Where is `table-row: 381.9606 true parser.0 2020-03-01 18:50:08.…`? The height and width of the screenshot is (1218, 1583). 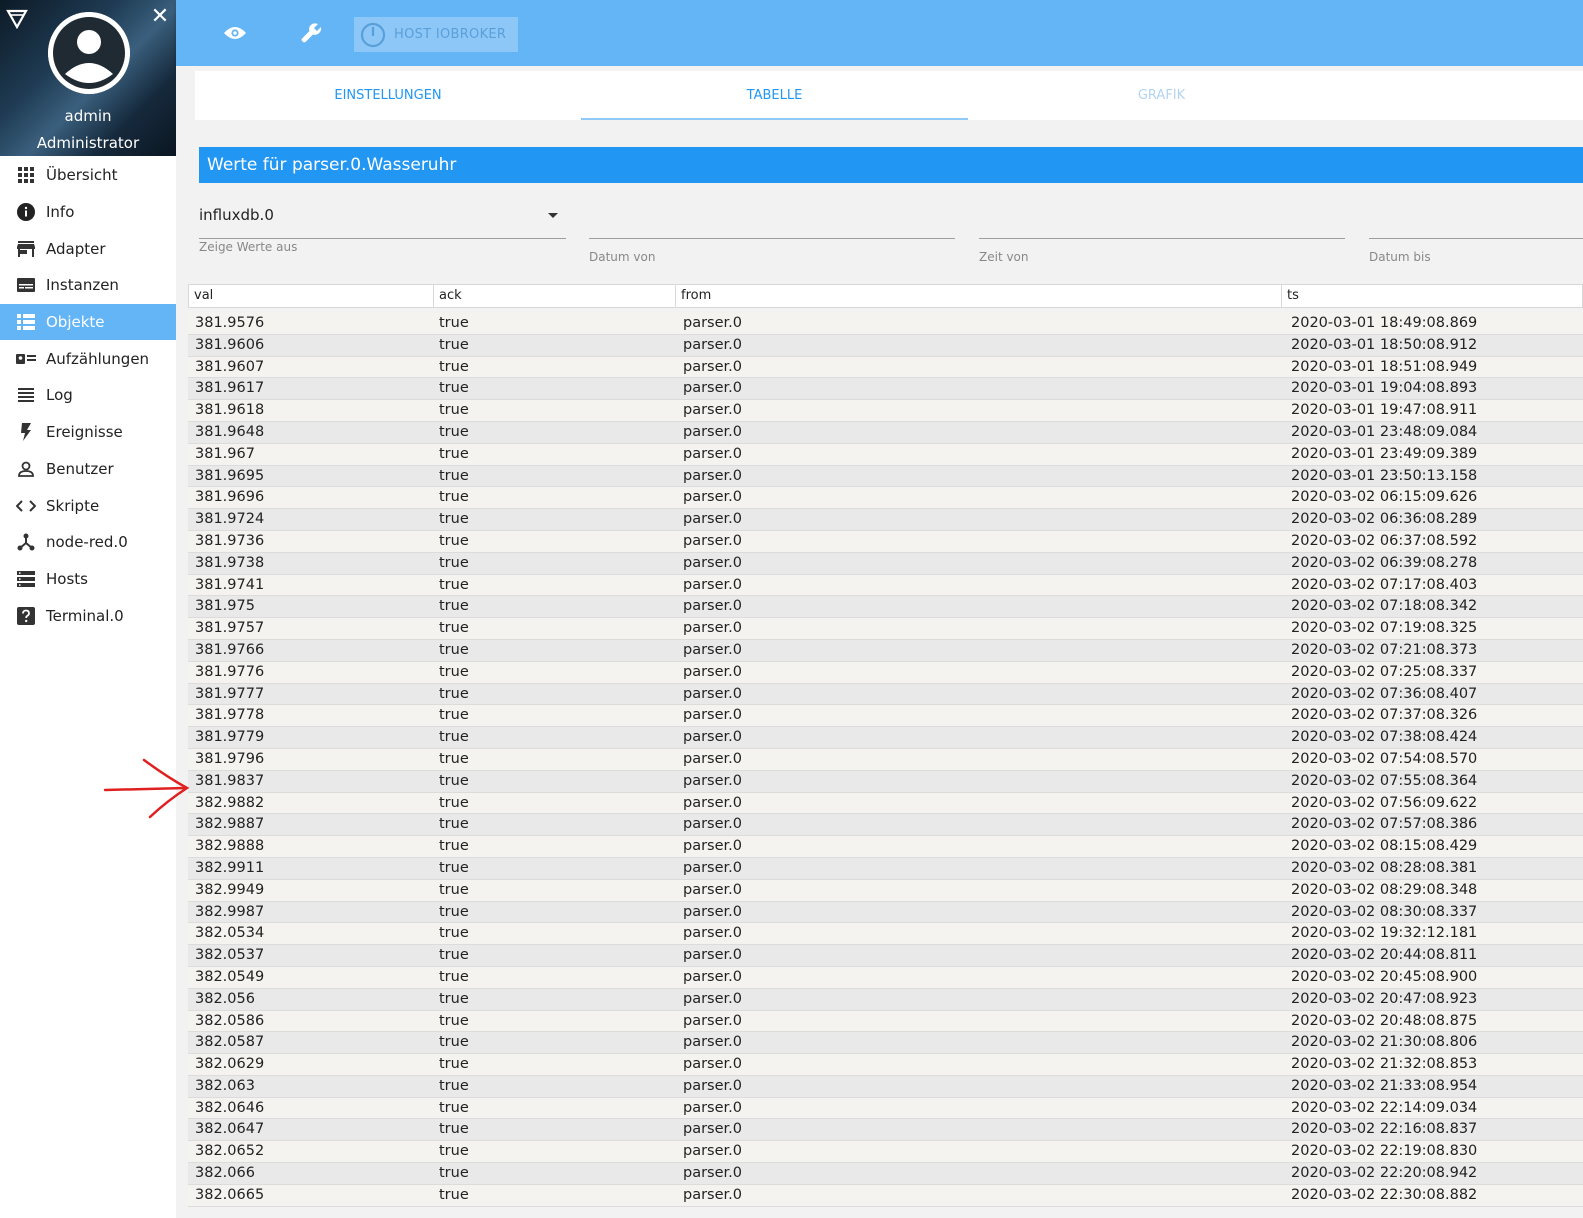
table-row: 381.9606 true parser.0 2020-03-01 18:50:08.… is located at coordinates (885, 345).